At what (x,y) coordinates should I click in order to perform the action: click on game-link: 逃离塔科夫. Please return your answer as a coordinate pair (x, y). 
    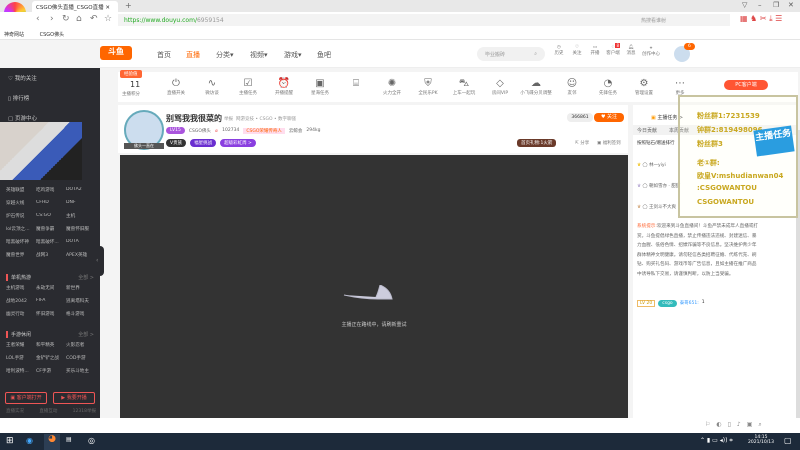
    Looking at the image, I should click on (81, 301).